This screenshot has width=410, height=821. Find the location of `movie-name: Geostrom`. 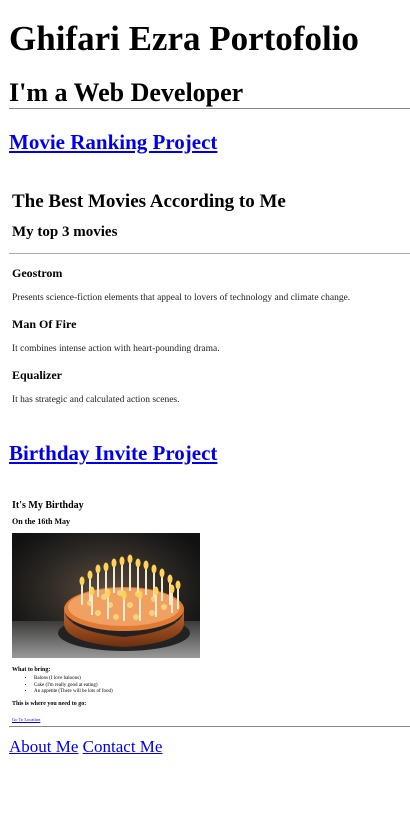

movie-name: Geostrom is located at coordinates (37, 273).